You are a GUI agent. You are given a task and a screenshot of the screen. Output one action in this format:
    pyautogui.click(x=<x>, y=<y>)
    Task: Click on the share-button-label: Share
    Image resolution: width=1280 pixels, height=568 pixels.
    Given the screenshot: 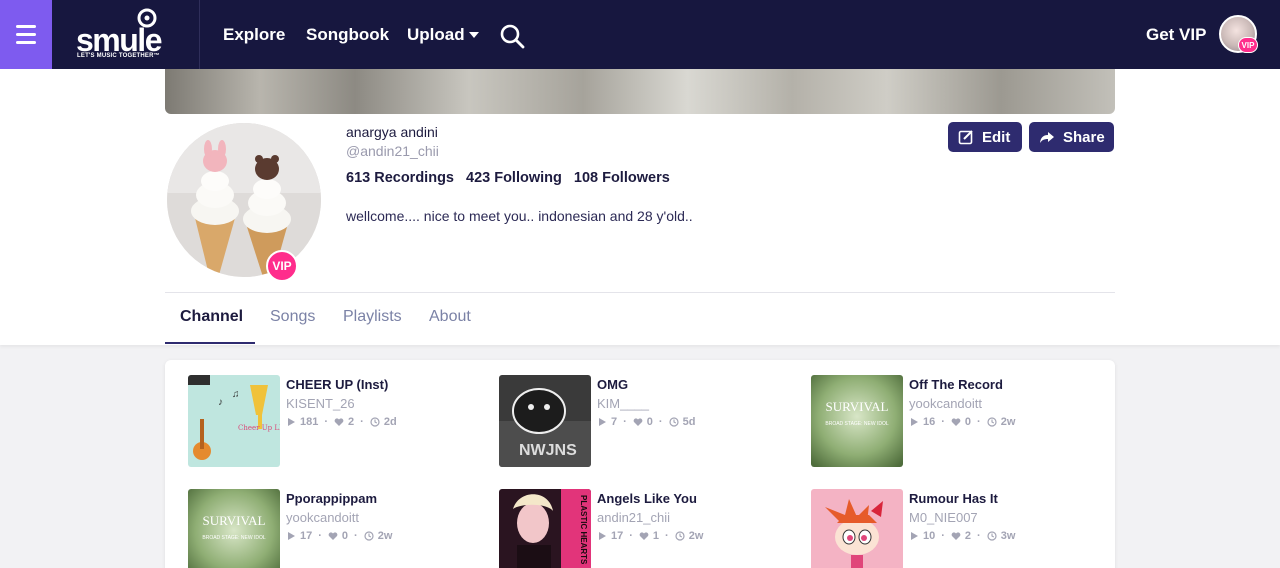 What is the action you would take?
    pyautogui.click(x=1084, y=137)
    